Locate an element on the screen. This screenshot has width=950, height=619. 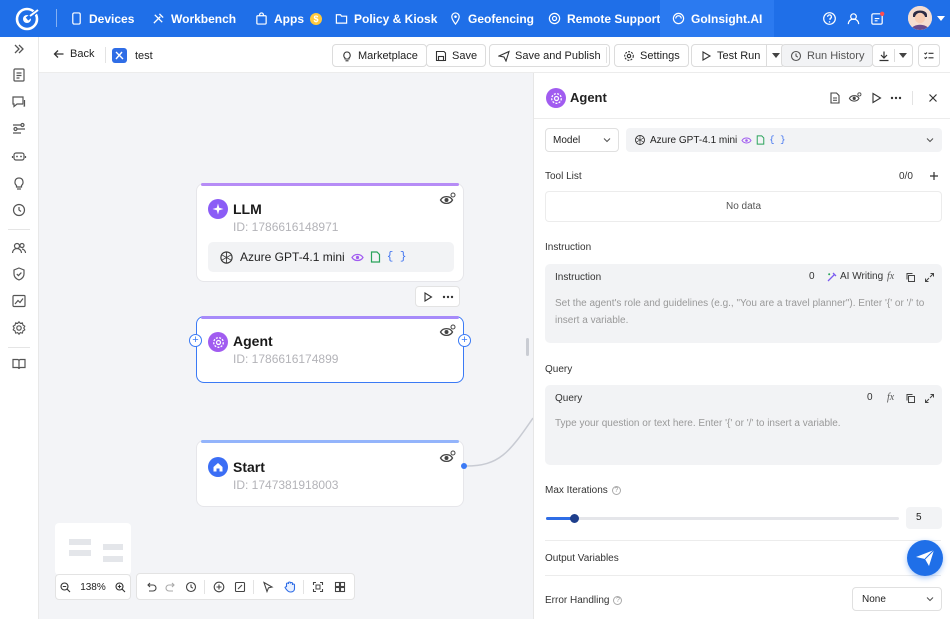
gear-icon is located at coordinates (19, 328).